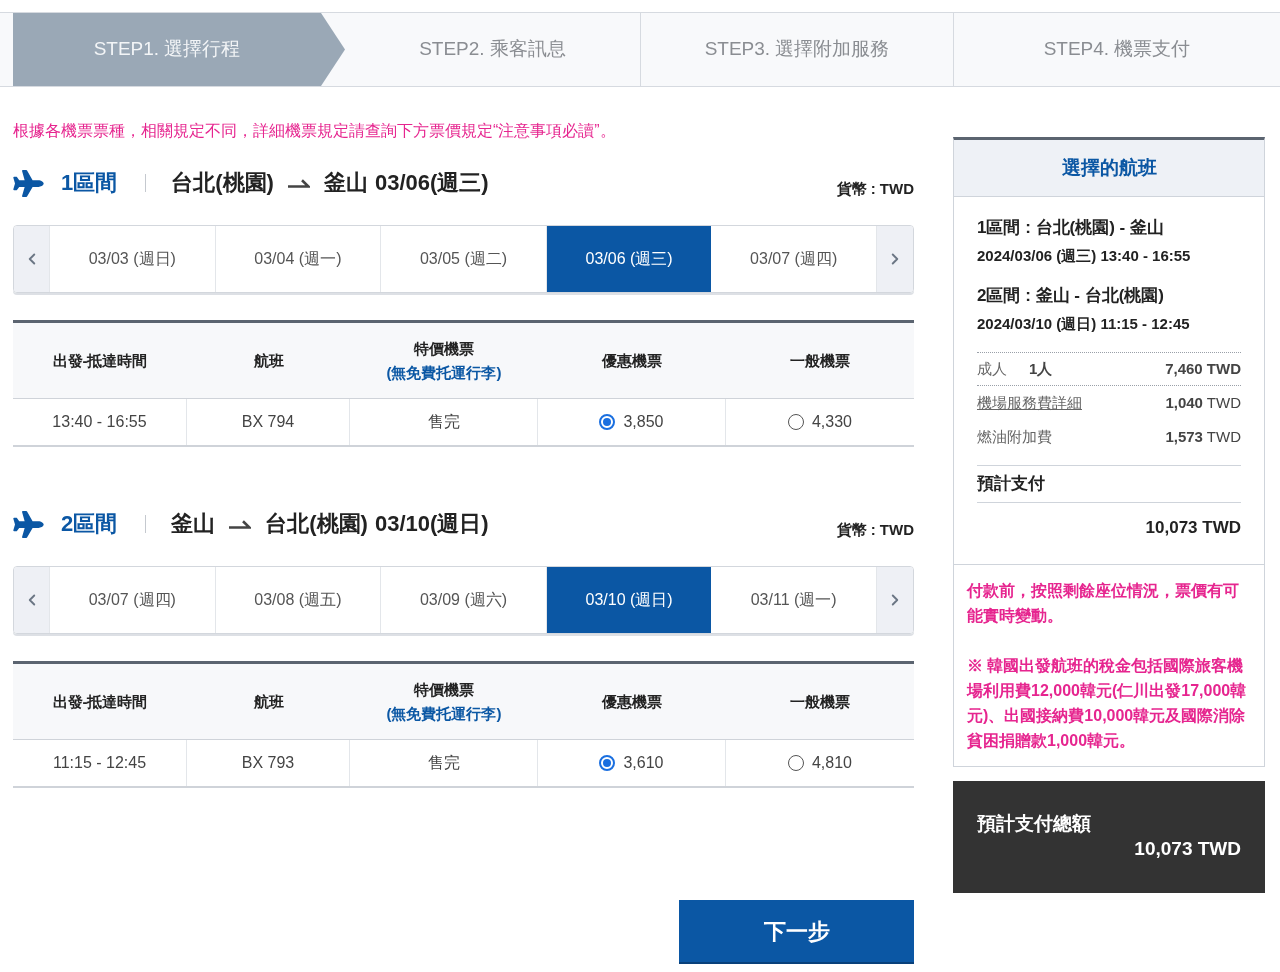  Describe the element at coordinates (1041, 368) in the screenshot. I see `passenger-count: 1人` at that location.